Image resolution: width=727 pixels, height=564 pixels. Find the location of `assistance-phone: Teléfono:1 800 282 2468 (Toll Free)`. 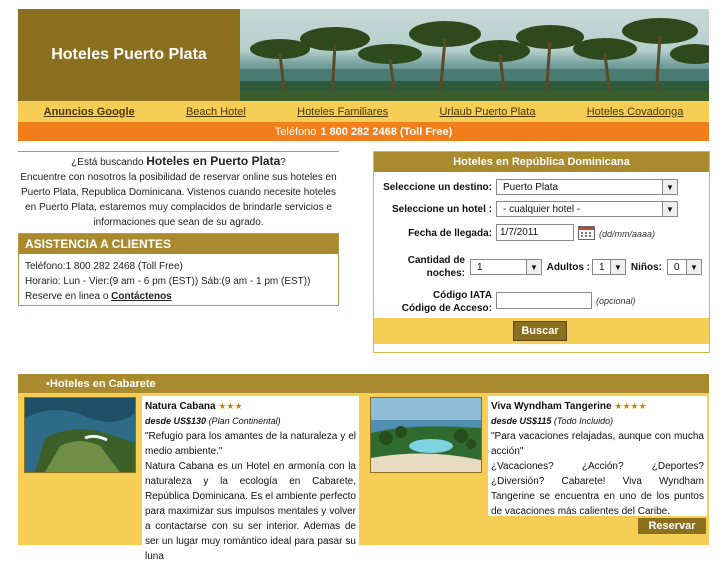

assistance-phone: Teléfono:1 800 282 2468 (Toll Free) is located at coordinates (104, 266).